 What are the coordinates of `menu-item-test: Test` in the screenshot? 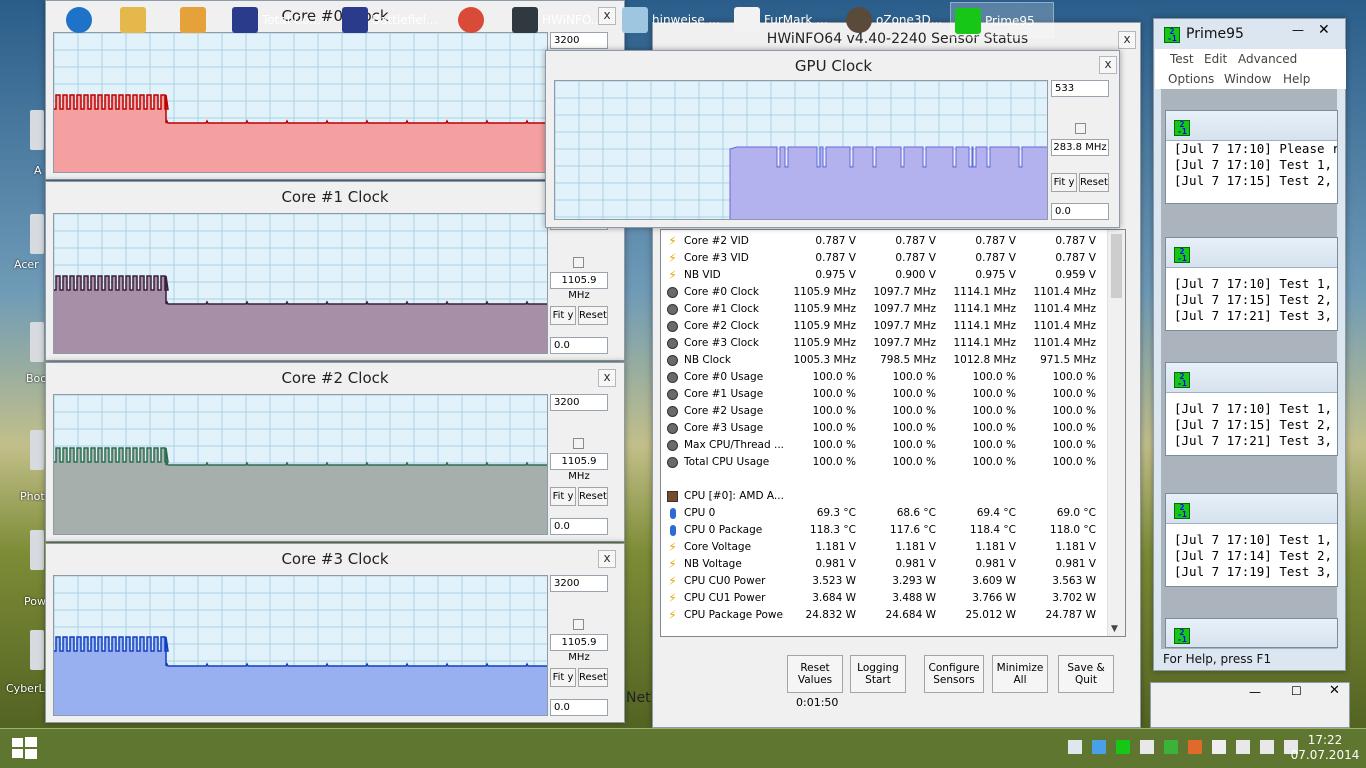 It's located at (1182, 59).